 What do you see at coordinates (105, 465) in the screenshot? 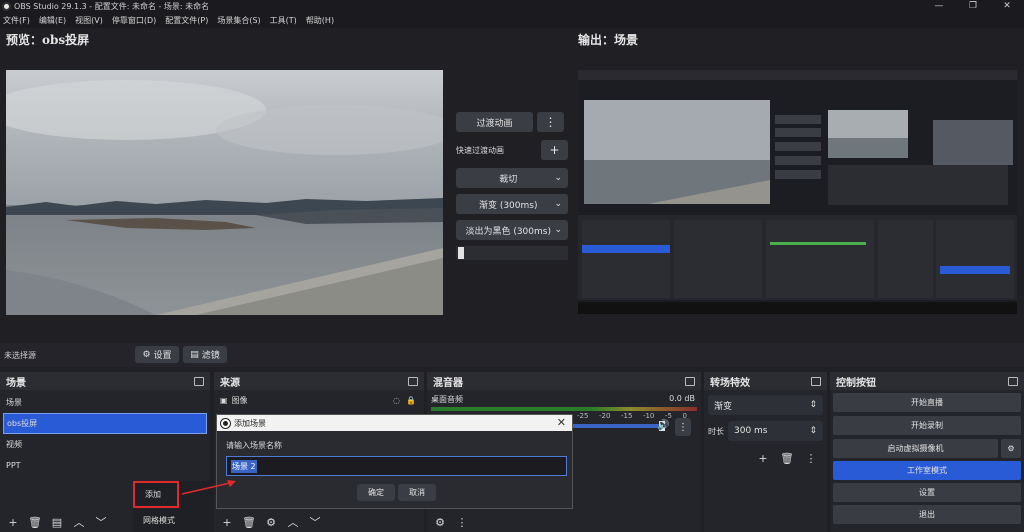
I see `scene-item: PPT` at bounding box center [105, 465].